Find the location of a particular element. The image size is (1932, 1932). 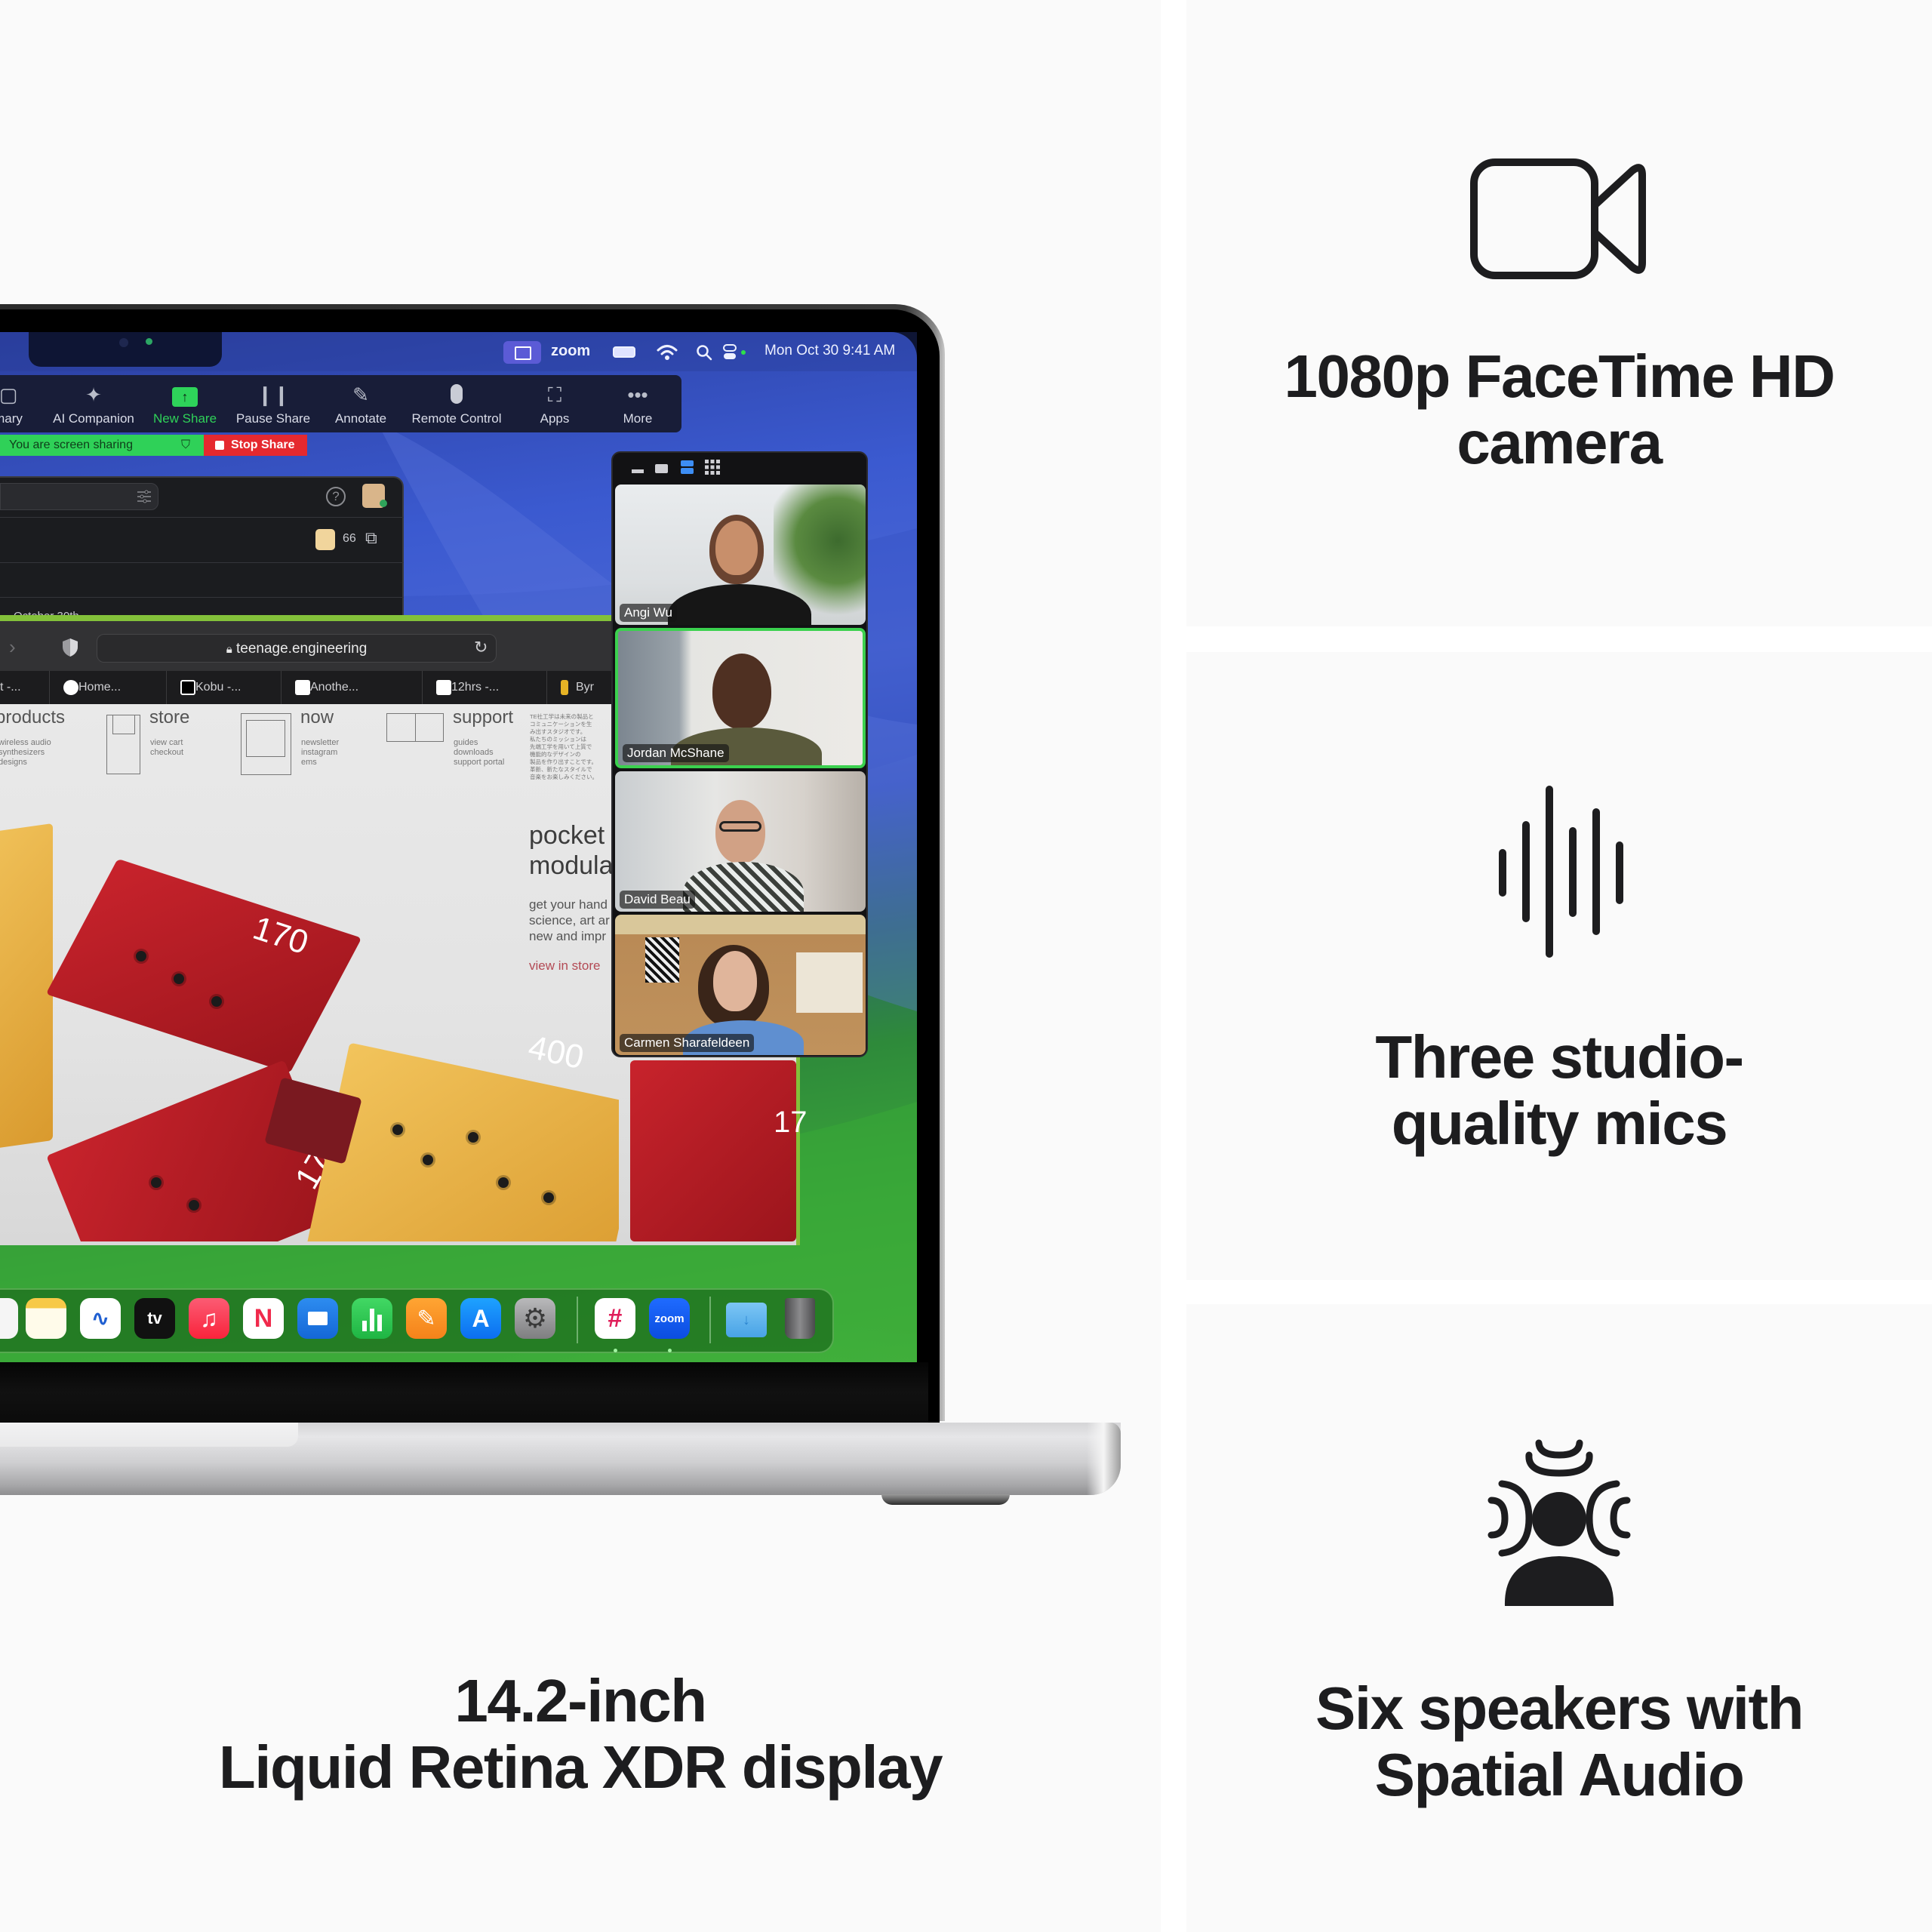

annotate-button: ✎ Annotate is located at coordinates (360, 403).